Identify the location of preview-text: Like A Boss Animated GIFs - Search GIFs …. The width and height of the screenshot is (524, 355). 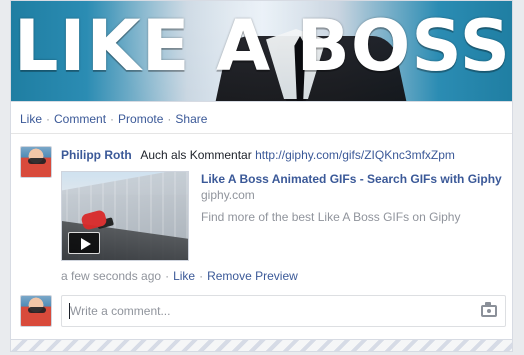
(353, 198).